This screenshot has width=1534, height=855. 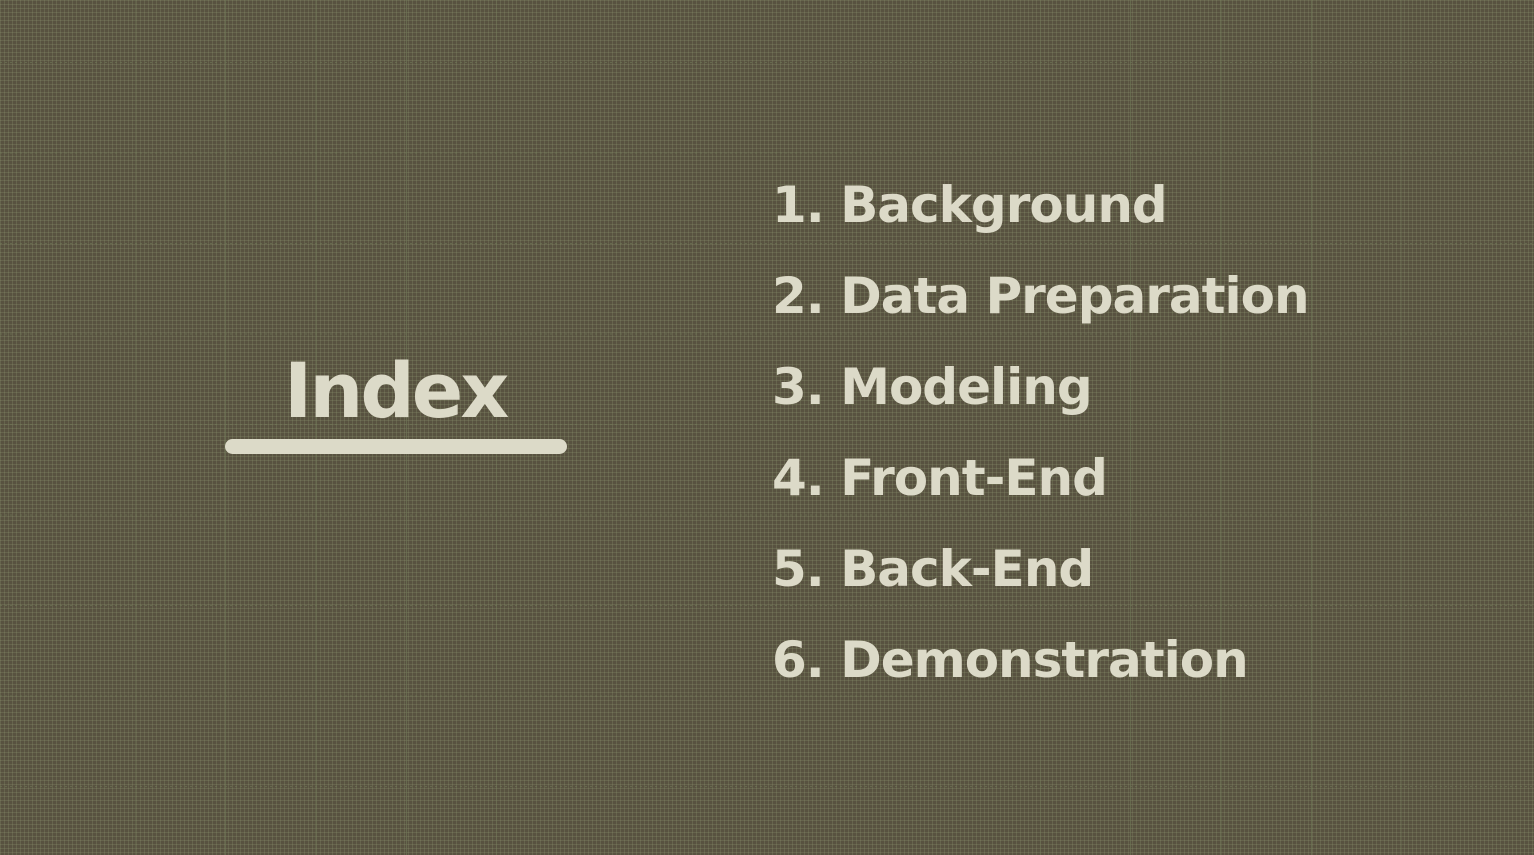 What do you see at coordinates (396, 390) in the screenshot?
I see `slide-title: Index` at bounding box center [396, 390].